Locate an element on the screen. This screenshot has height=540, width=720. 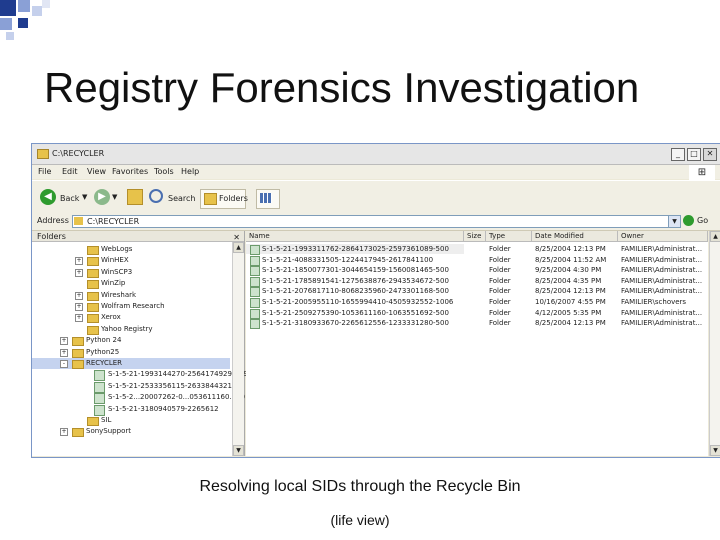
address-input: C:\RECYCLER is located at coordinates (375, 221).